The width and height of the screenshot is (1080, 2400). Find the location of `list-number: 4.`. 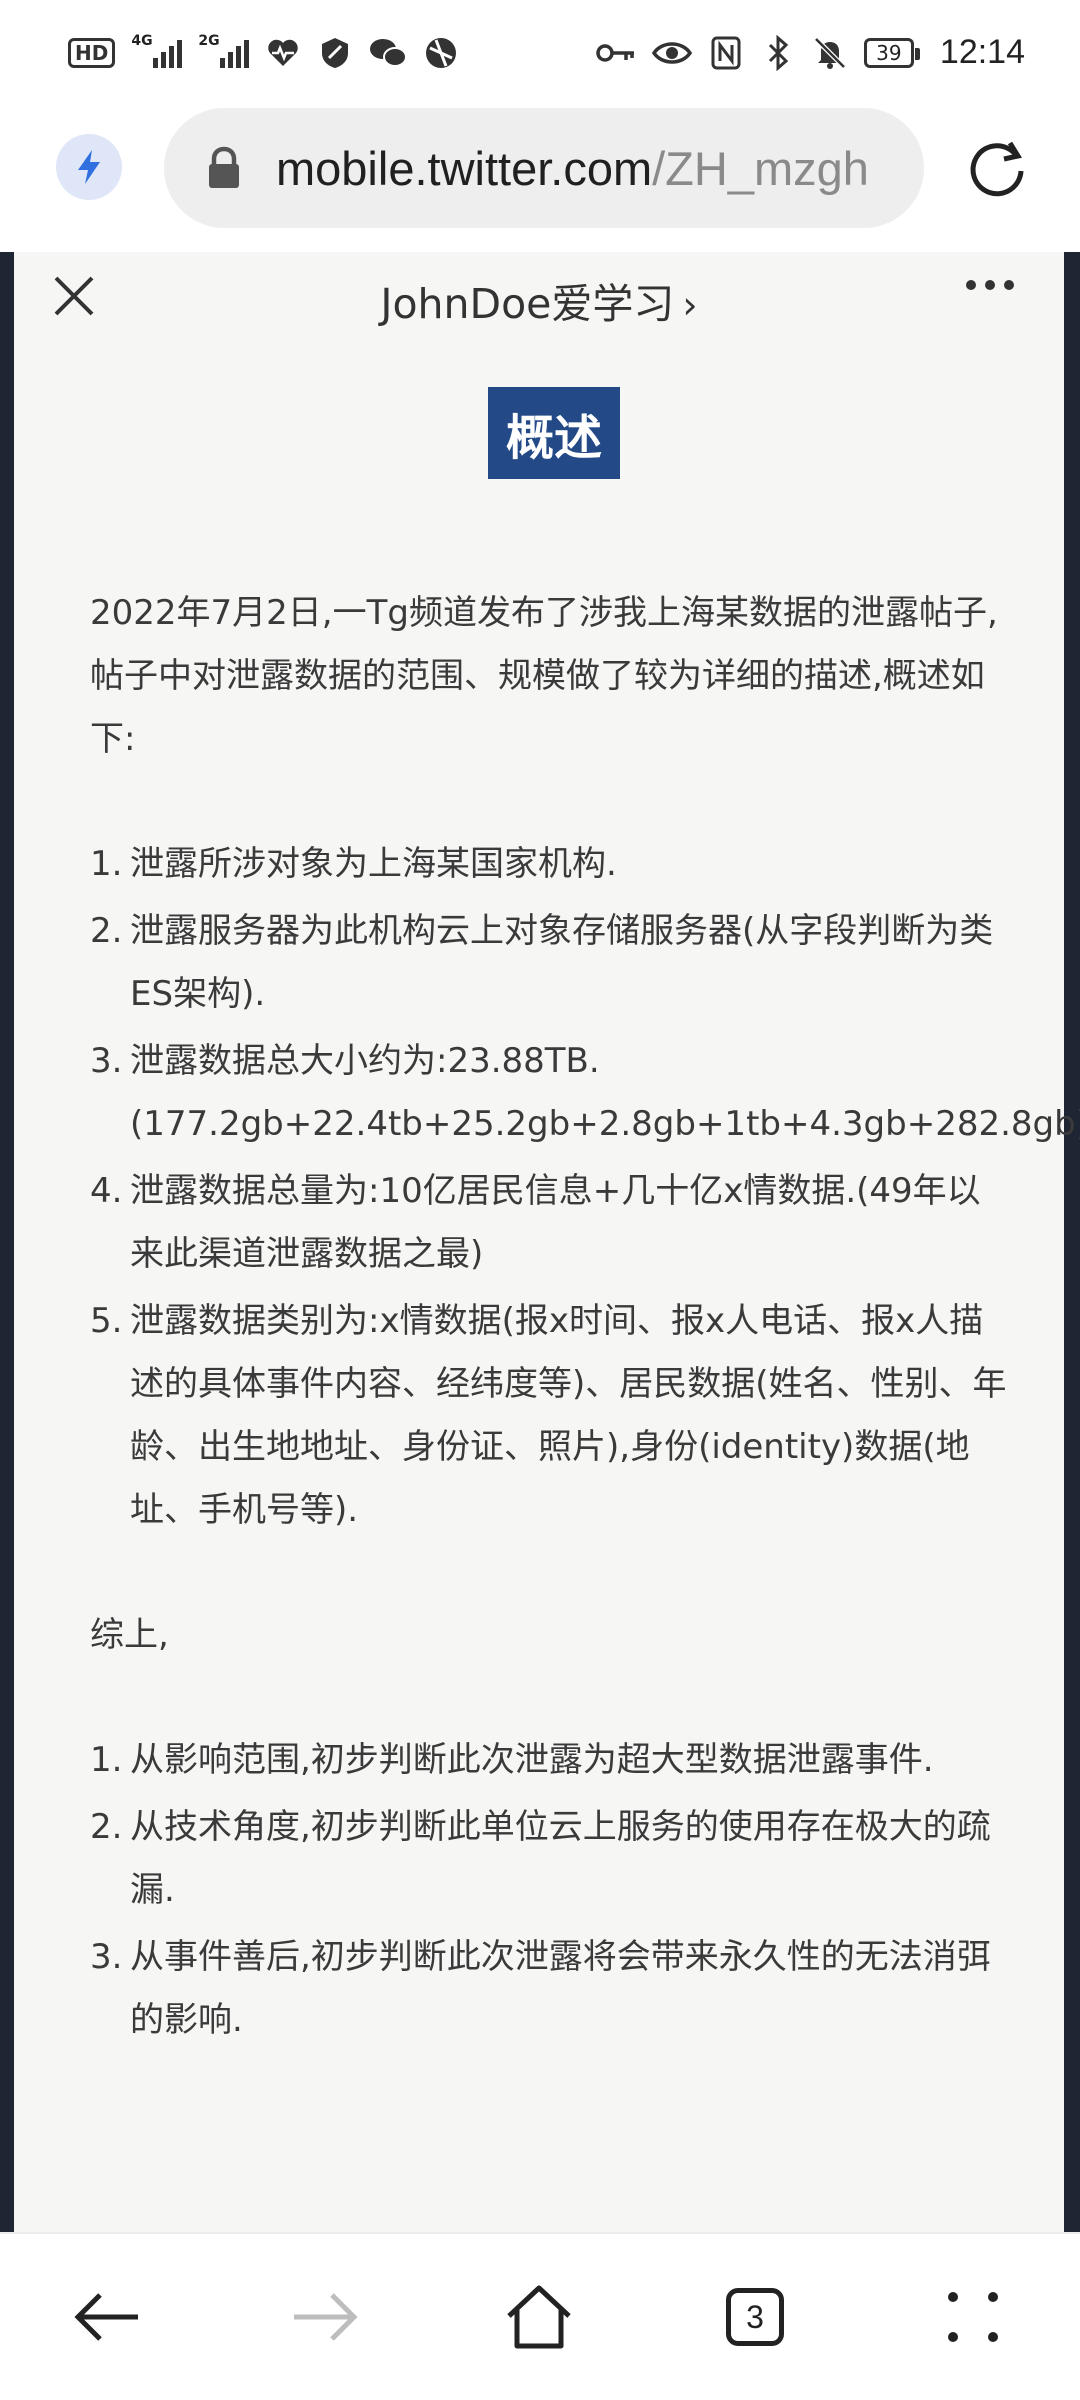

list-number: 4. is located at coordinates (106, 1191).